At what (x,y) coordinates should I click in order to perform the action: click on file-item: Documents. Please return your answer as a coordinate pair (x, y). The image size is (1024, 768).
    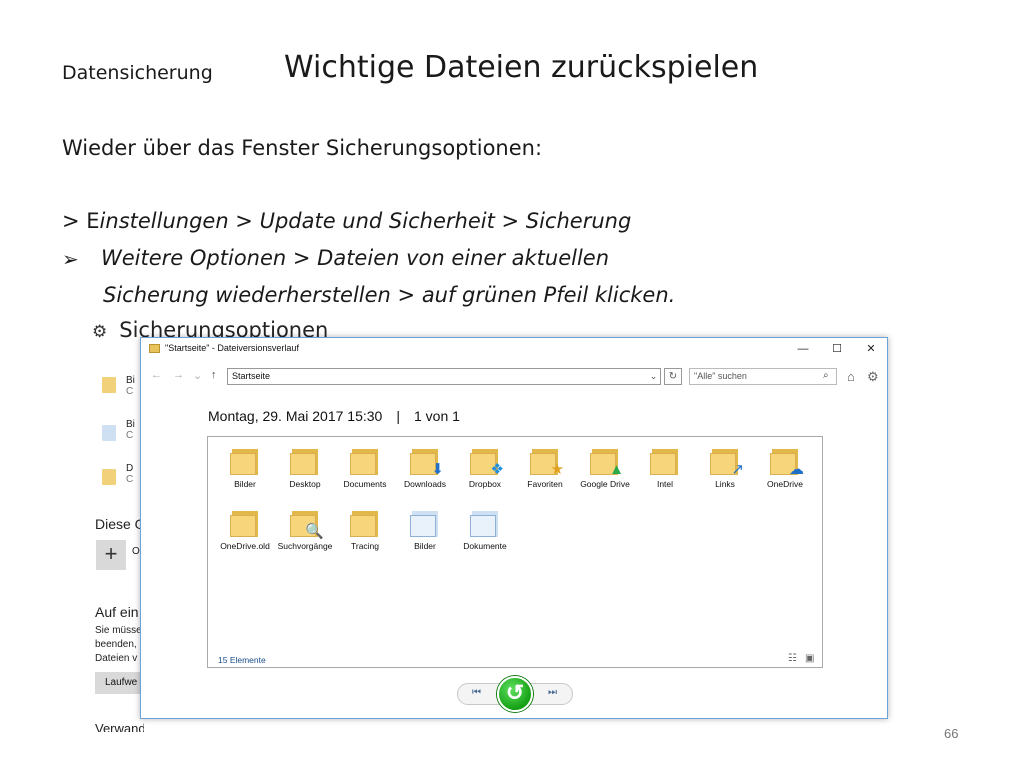
    Looking at the image, I should click on (365, 468).